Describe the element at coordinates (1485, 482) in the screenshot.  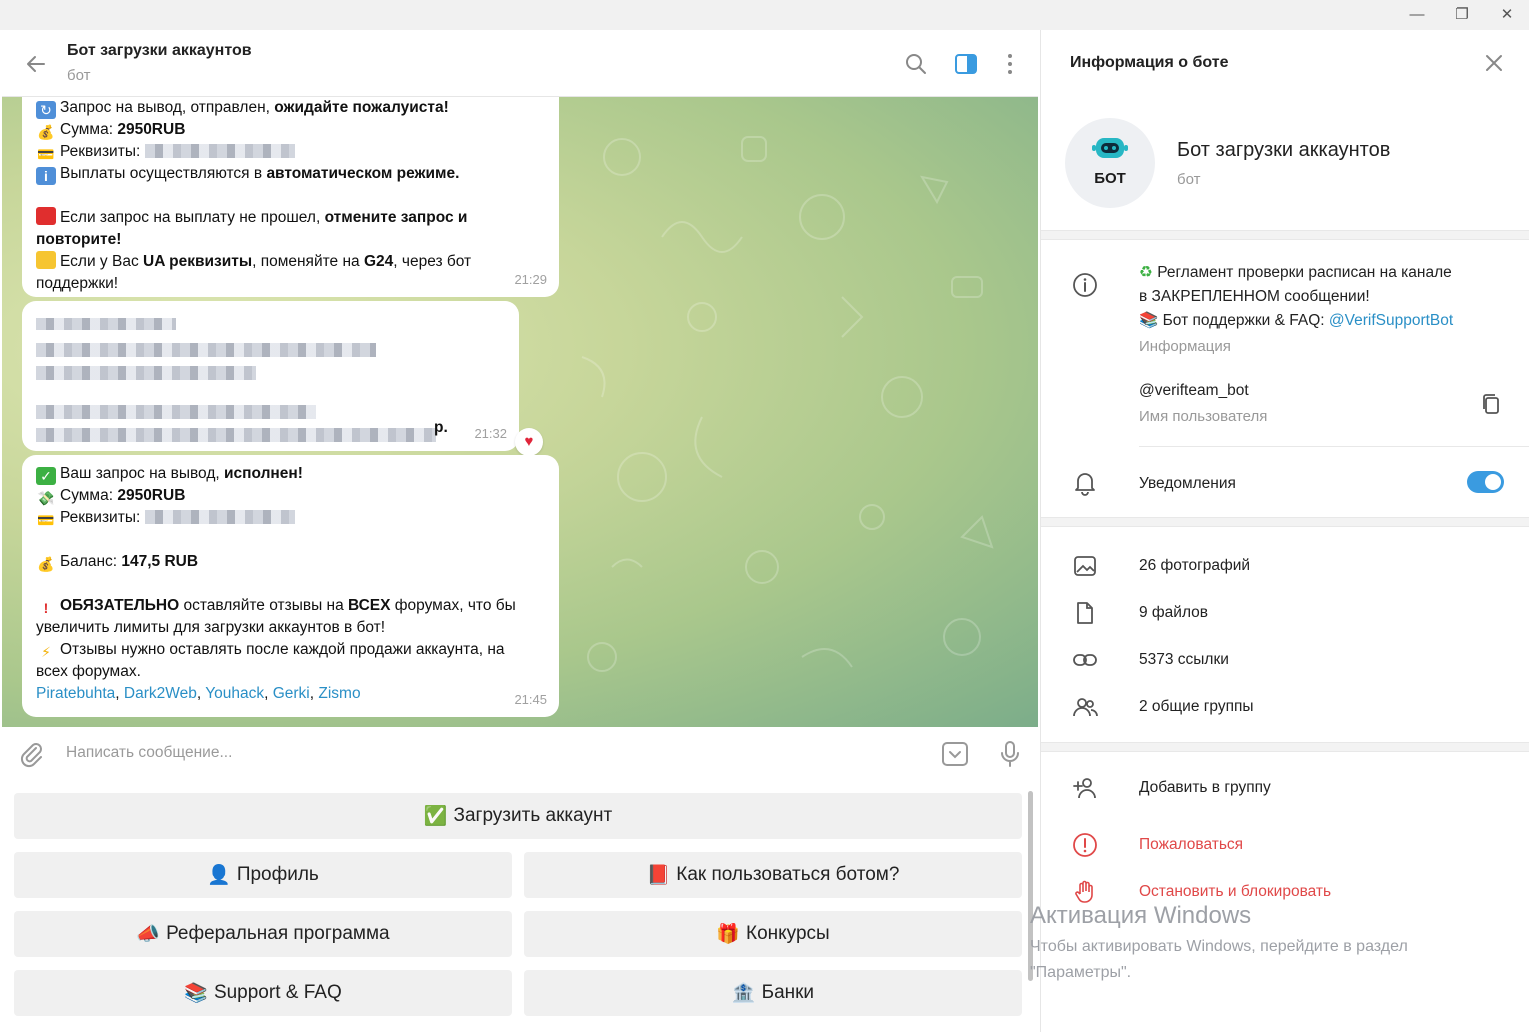
I see `notifications-toggle` at that location.